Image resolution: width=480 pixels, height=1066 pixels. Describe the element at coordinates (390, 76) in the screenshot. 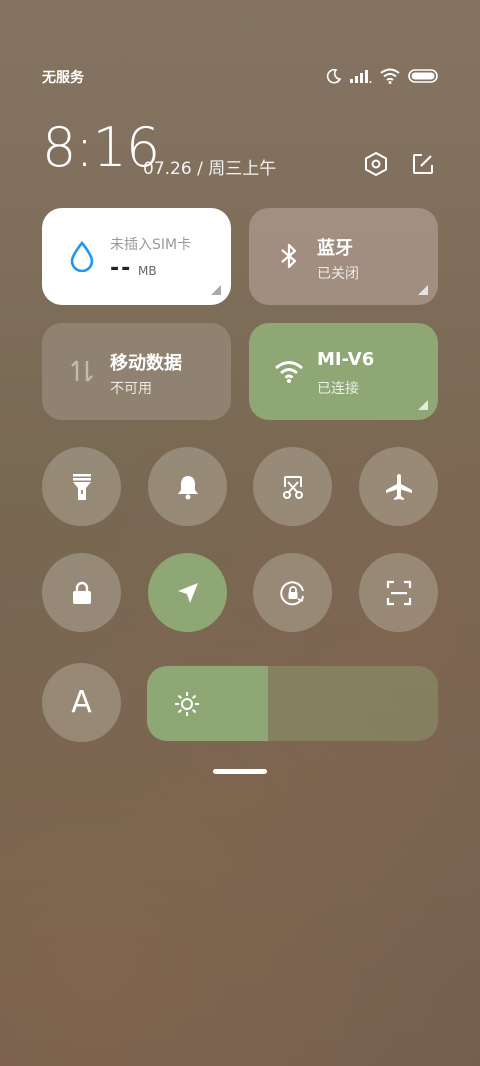

I see `wifi-status-icon` at that location.